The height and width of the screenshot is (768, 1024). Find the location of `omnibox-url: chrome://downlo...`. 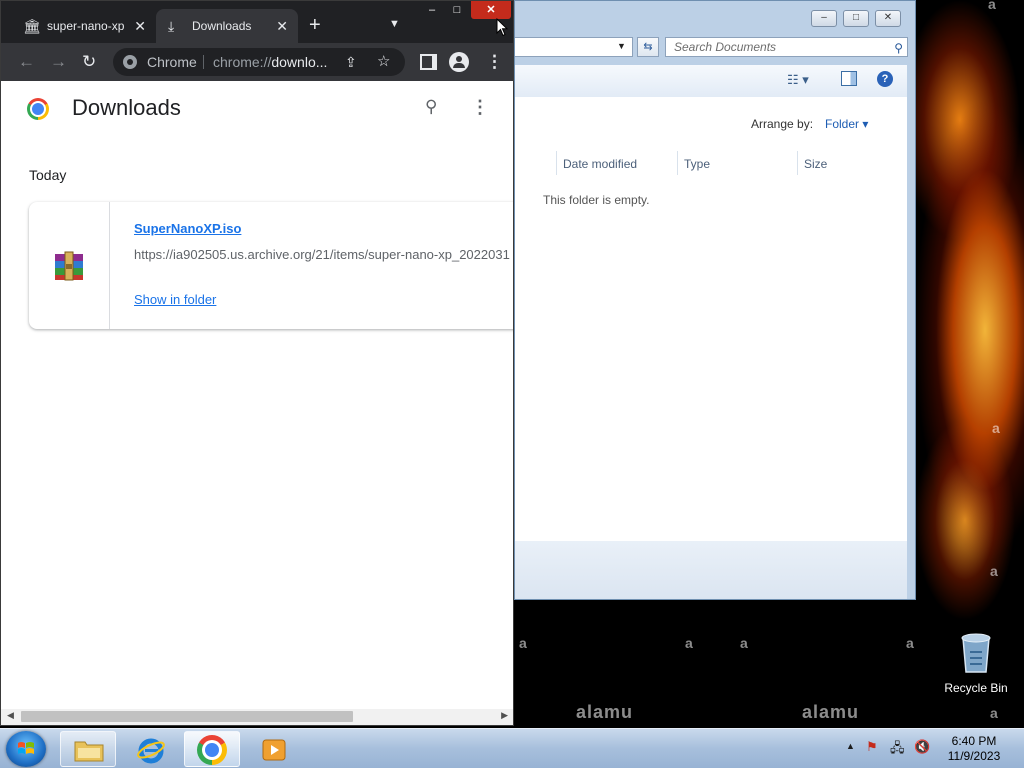

omnibox-url: chrome://downlo... is located at coordinates (270, 62).